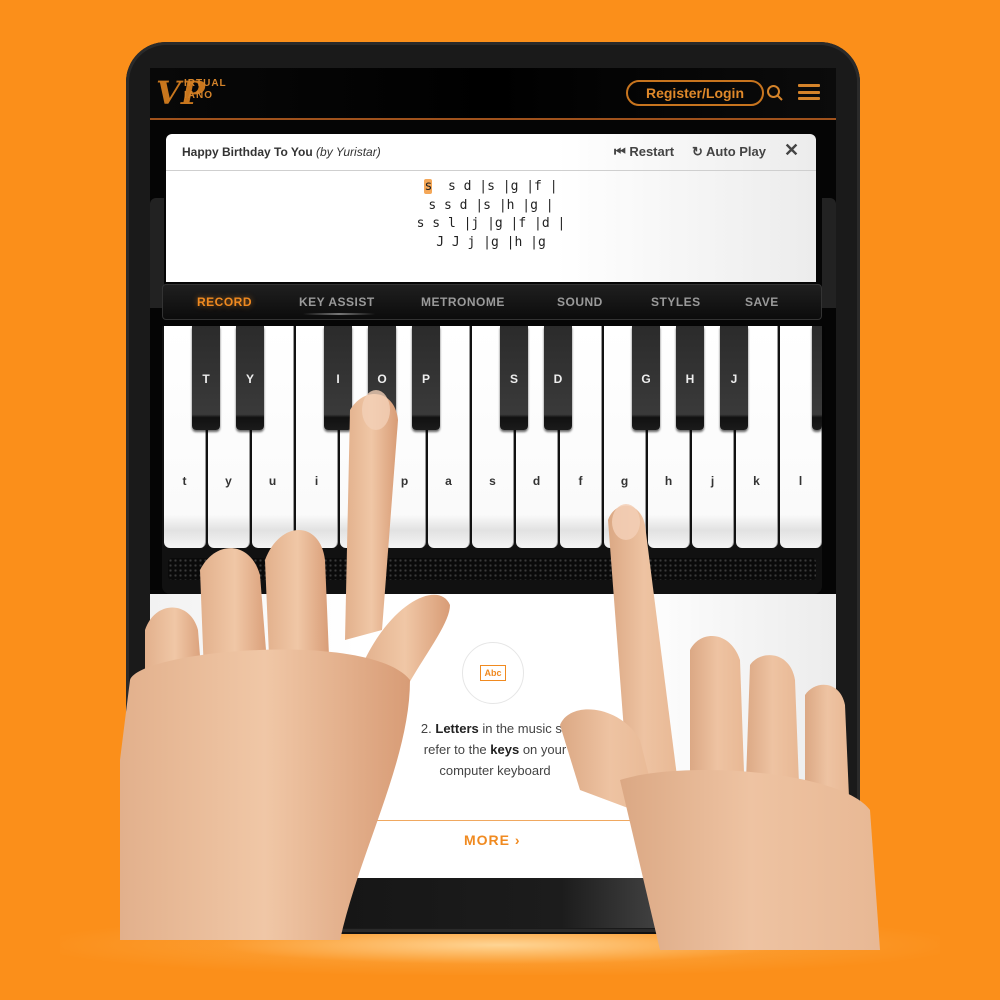 This screenshot has height=1000, width=1000. Describe the element at coordinates (620, 151) in the screenshot. I see `restart-icon: ⏮` at that location.